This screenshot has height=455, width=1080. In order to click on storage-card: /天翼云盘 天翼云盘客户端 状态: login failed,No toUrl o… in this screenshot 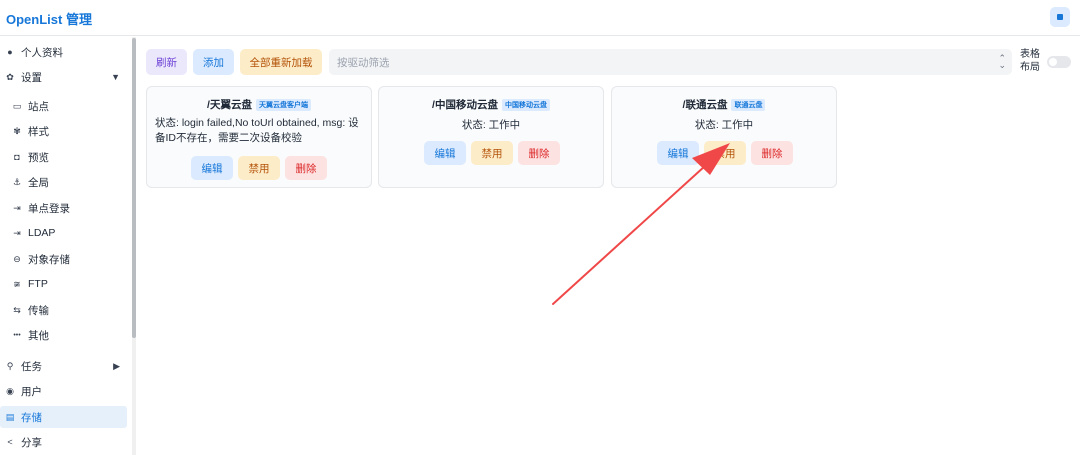, I will do `click(259, 137)`.